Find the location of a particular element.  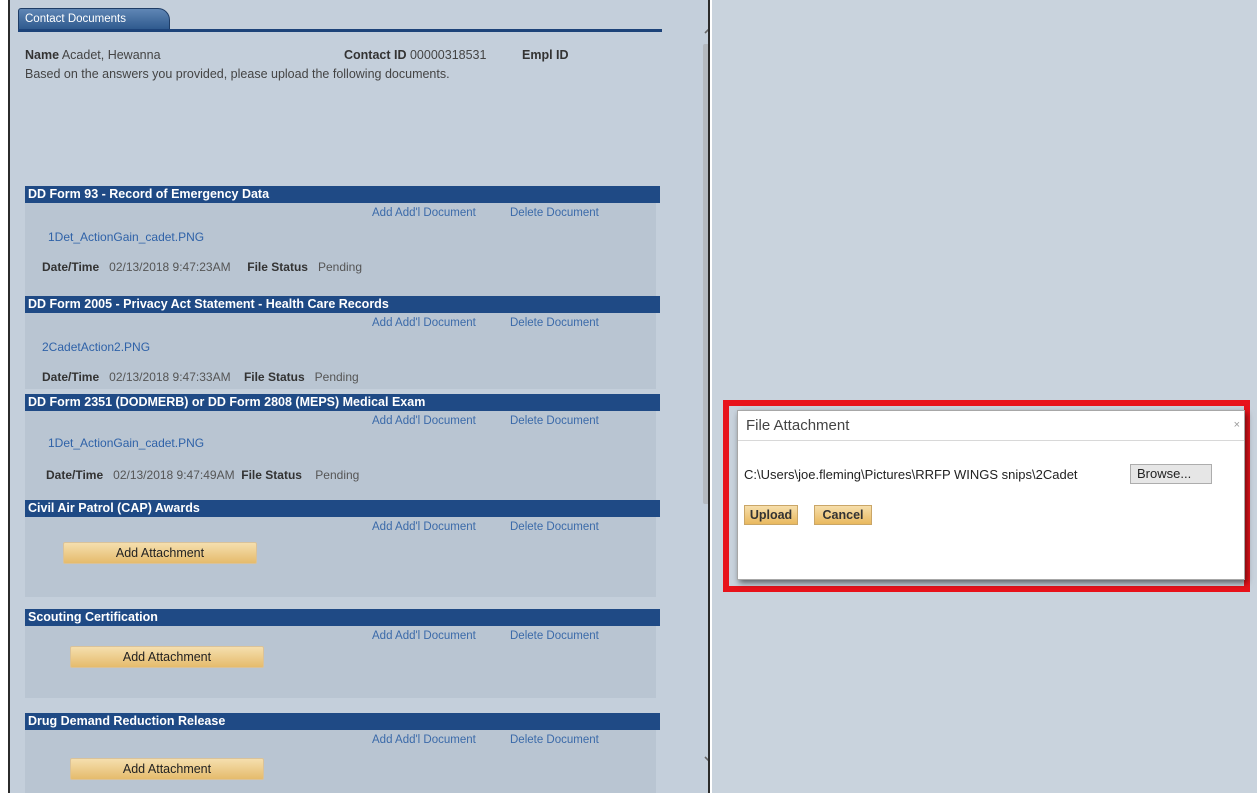

upload-button: Upload is located at coordinates (771, 515).